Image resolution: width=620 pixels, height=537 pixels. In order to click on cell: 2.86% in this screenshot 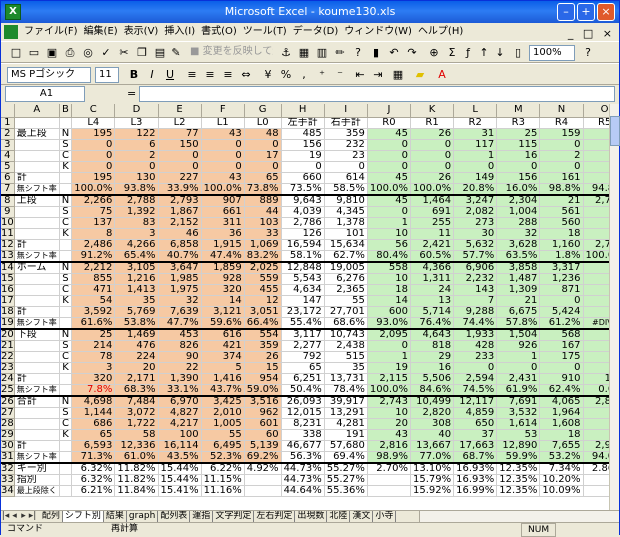, I will do `click(596, 468)`.